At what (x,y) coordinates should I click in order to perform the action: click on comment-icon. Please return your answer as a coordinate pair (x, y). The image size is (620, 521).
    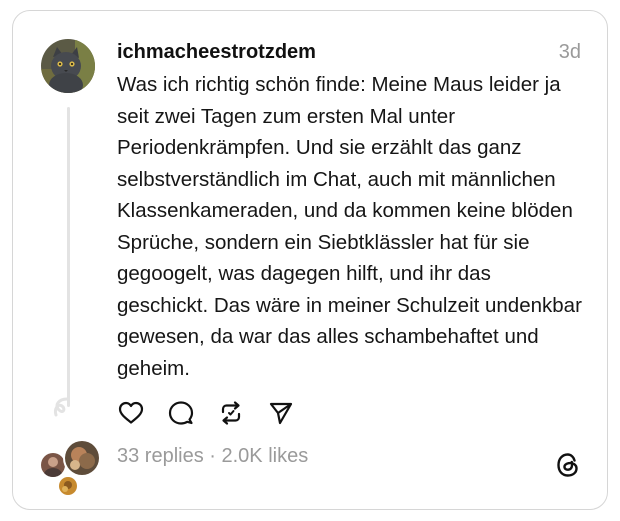
    Looking at the image, I should click on (181, 413).